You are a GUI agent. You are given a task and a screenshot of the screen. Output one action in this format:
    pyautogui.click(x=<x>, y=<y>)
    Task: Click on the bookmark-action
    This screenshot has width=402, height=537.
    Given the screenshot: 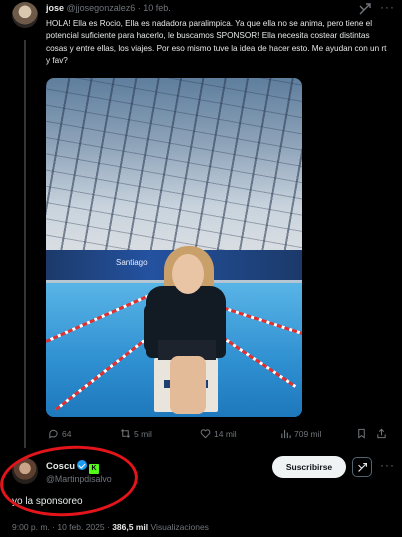 What is the action you would take?
    pyautogui.click(x=361, y=433)
    